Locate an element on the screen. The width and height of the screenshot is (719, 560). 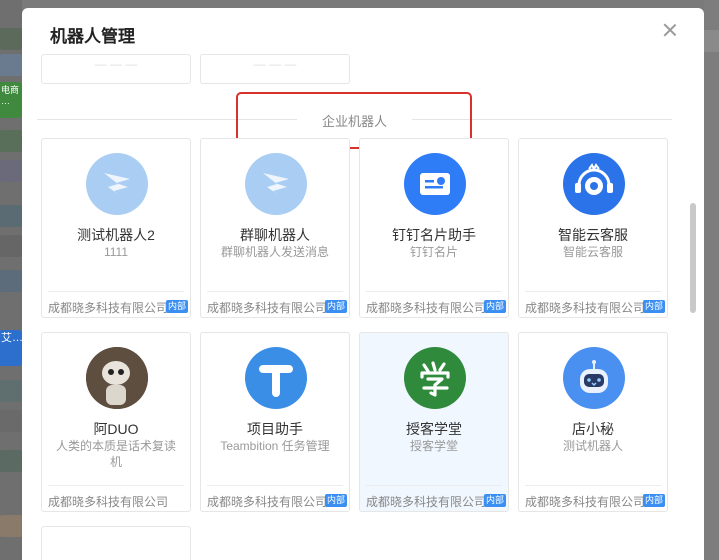
robot-card: 钉钉名片助手 钉钉名片 成都晓多科技有限公司 内部 is located at coordinates (434, 228).